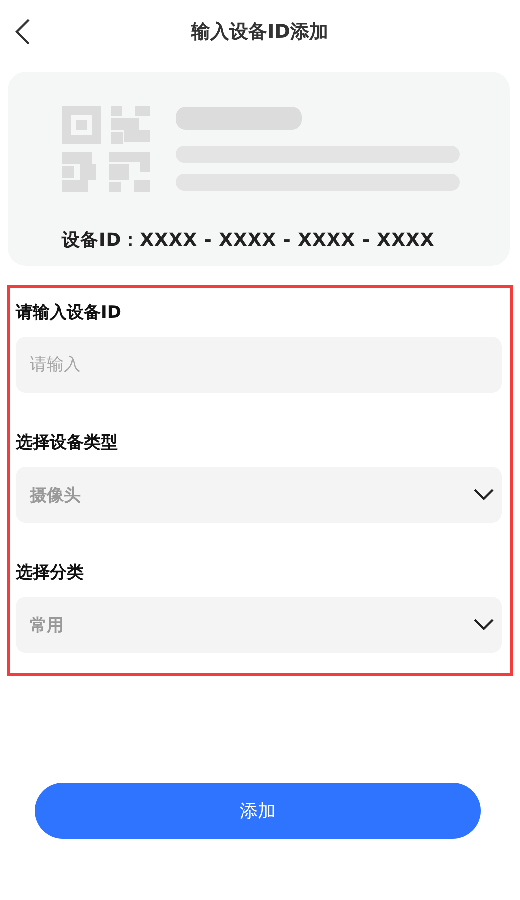 Image resolution: width=520 pixels, height=900 pixels. Describe the element at coordinates (260, 32) in the screenshot. I see `page-title: 输入设备ID添加` at that location.